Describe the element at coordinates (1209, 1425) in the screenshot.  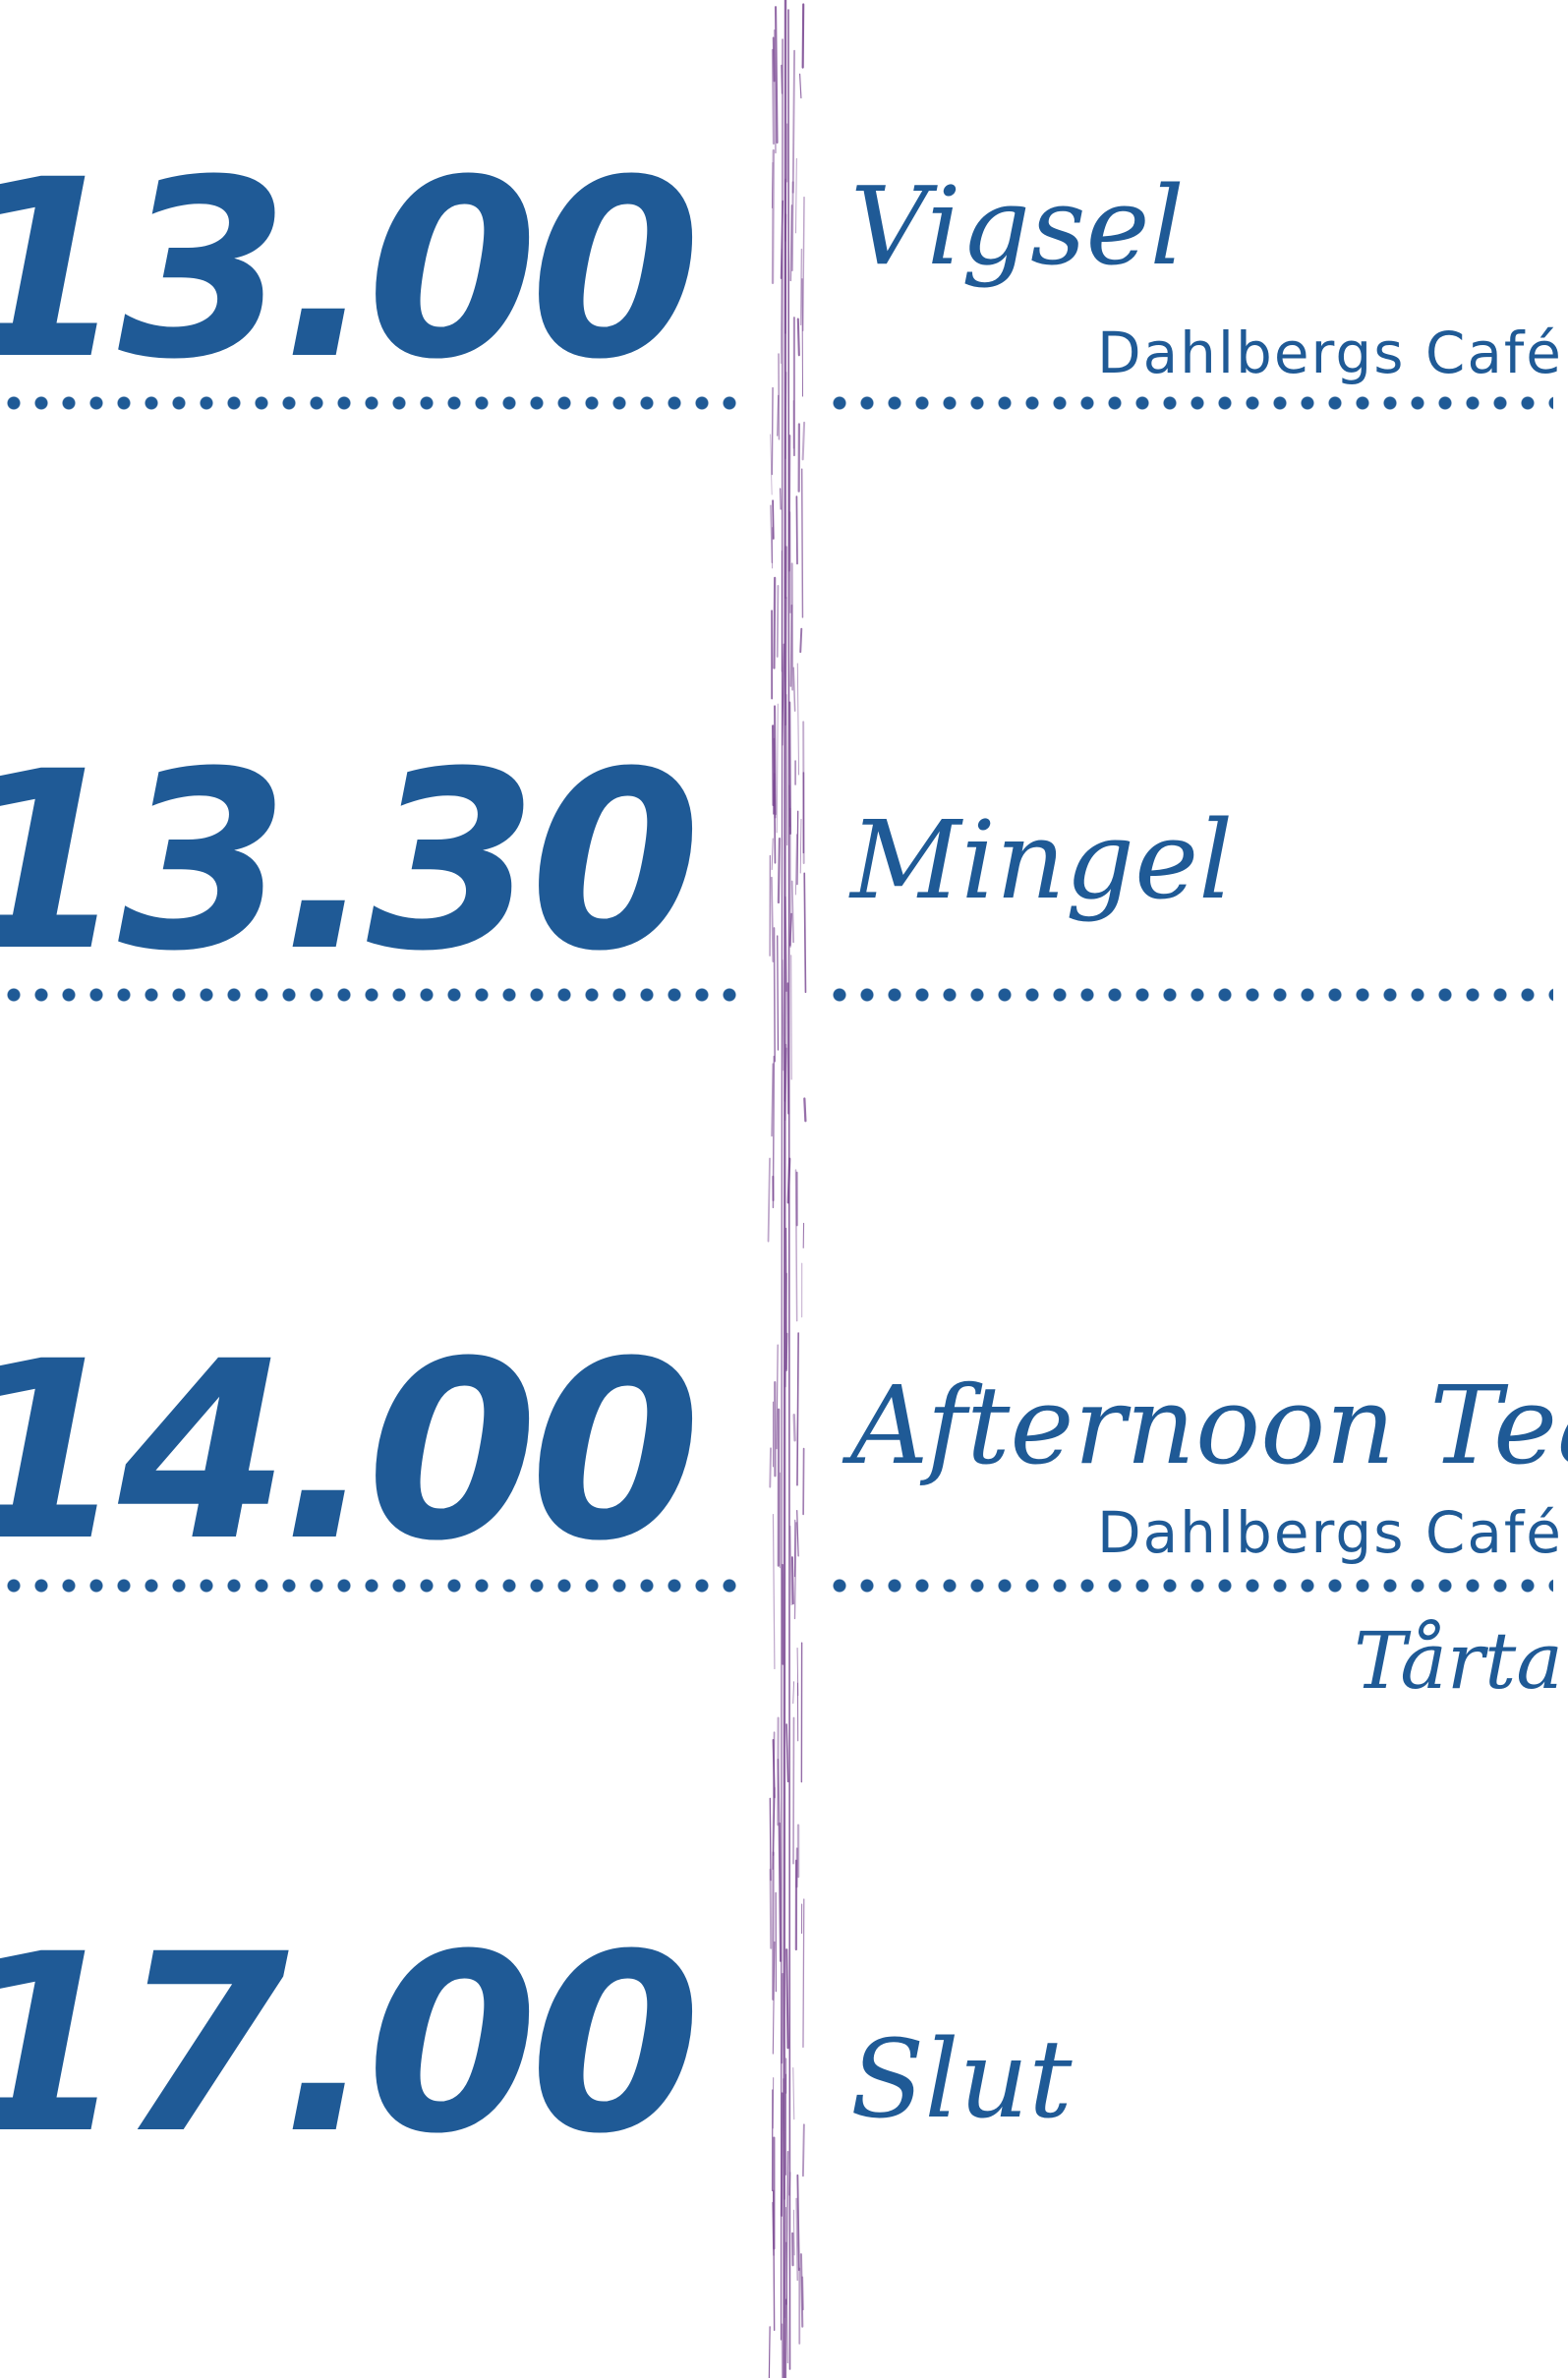
I see `schedule-event-3: Afternoon Tea` at that location.